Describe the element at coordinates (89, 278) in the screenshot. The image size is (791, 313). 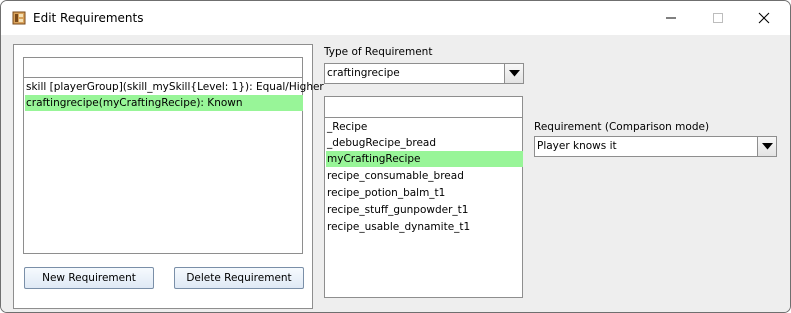
I see `new-requirement-button: New Requirement` at that location.